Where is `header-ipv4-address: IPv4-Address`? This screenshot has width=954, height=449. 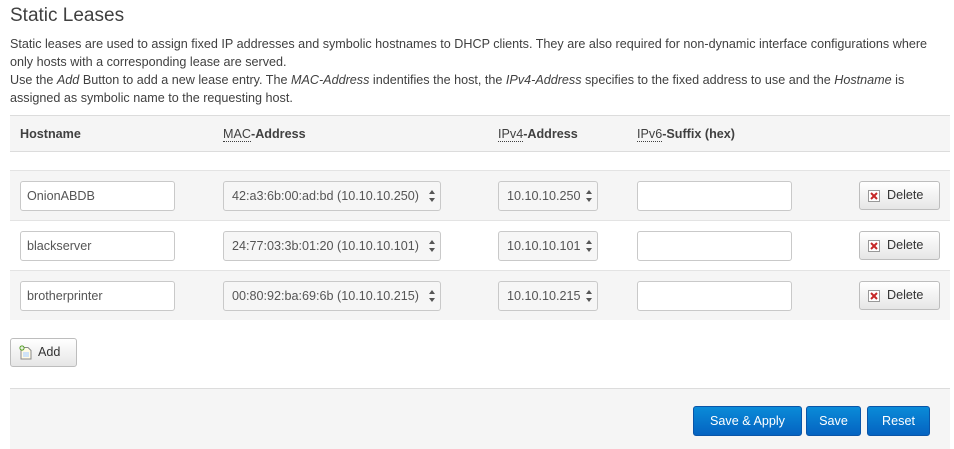 header-ipv4-address: IPv4-Address is located at coordinates (538, 134).